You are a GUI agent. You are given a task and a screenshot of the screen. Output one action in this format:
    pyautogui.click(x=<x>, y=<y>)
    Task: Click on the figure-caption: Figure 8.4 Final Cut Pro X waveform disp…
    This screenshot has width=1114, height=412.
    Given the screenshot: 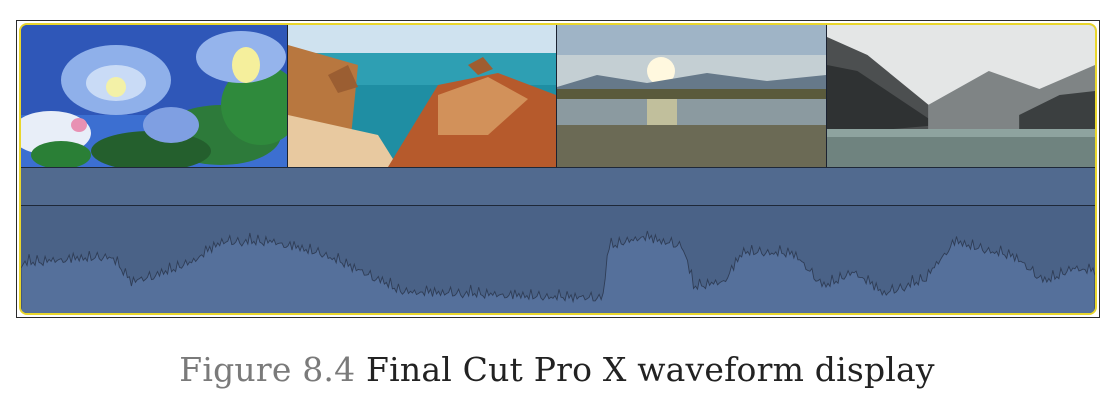 What is the action you would take?
    pyautogui.click(x=557, y=369)
    